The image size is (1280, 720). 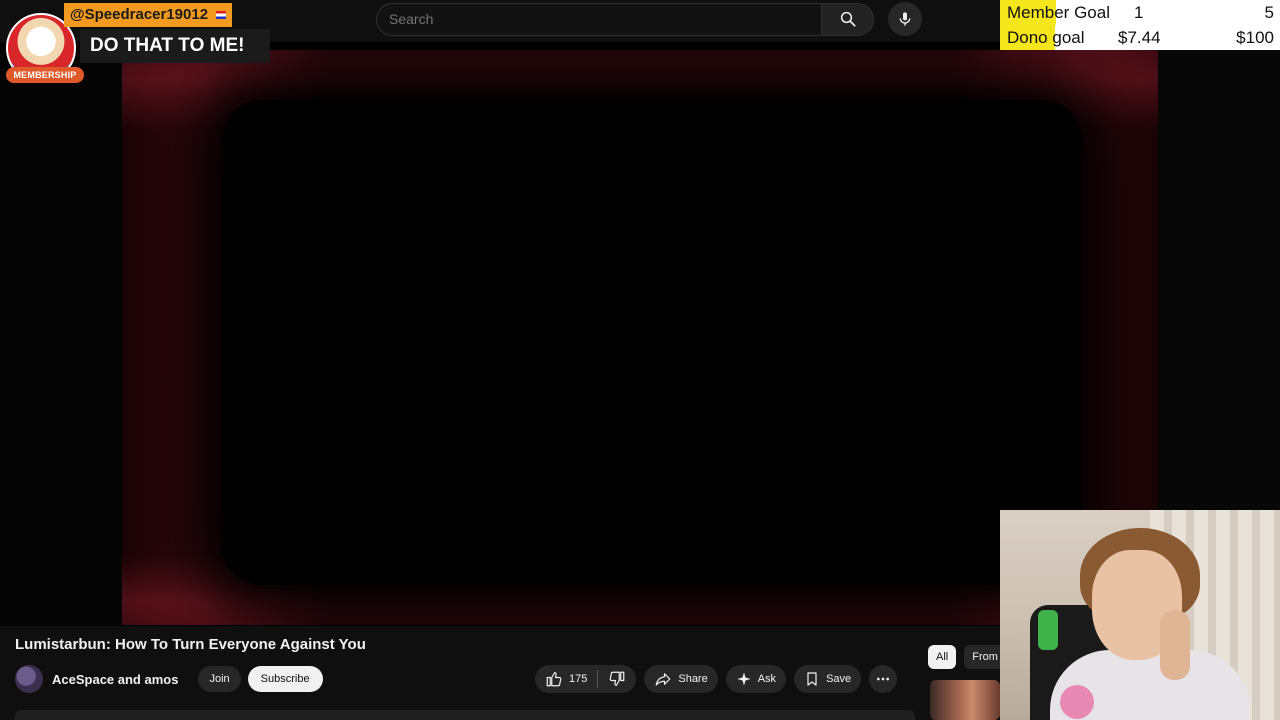 I want to click on search-button, so click(x=848, y=19).